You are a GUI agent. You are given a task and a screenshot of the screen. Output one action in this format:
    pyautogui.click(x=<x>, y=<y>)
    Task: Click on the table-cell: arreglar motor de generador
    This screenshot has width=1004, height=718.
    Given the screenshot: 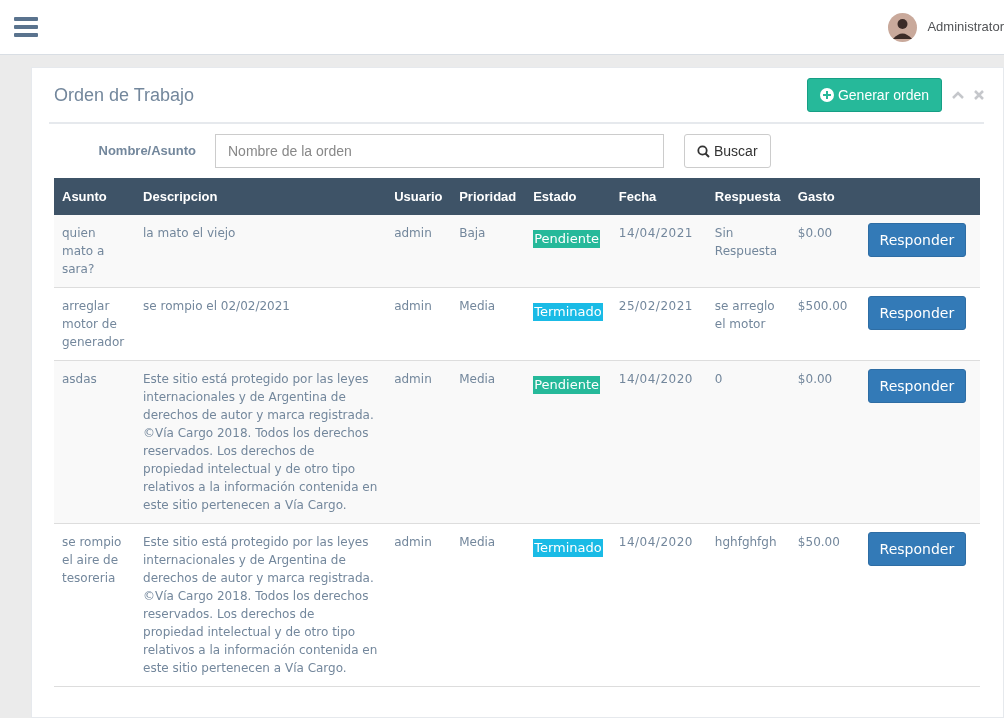 What is the action you would take?
    pyautogui.click(x=95, y=324)
    